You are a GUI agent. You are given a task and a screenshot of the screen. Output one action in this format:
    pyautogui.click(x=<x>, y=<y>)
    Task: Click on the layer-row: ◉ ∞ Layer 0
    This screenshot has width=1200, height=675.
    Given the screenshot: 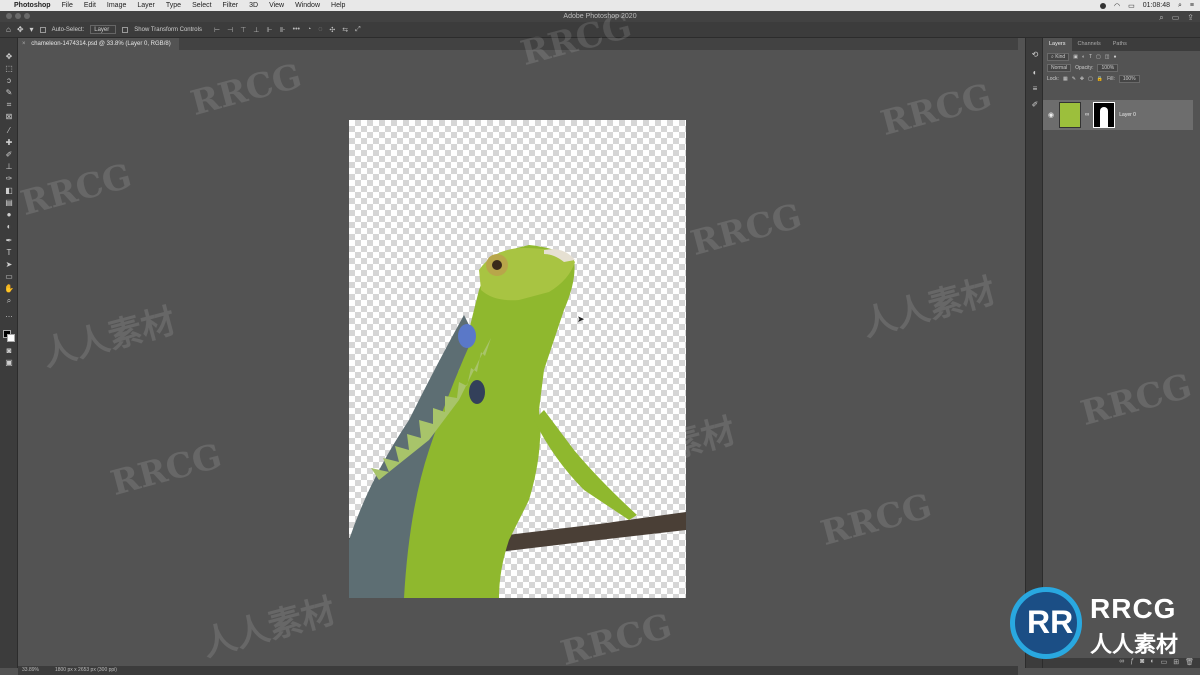 What is the action you would take?
    pyautogui.click(x=1118, y=115)
    